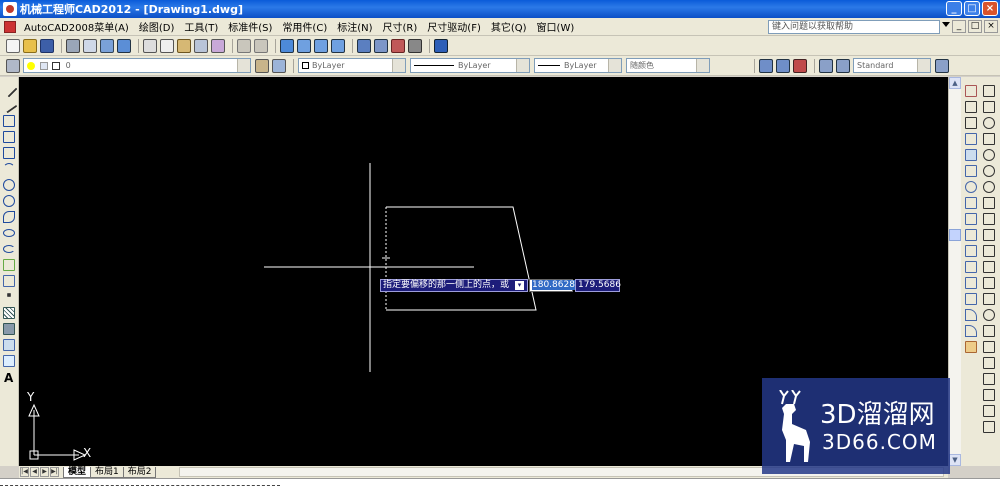 Image resolution: width=1000 pixels, height=493 pixels. I want to click on dim-radius-icon, so click(800, 65).